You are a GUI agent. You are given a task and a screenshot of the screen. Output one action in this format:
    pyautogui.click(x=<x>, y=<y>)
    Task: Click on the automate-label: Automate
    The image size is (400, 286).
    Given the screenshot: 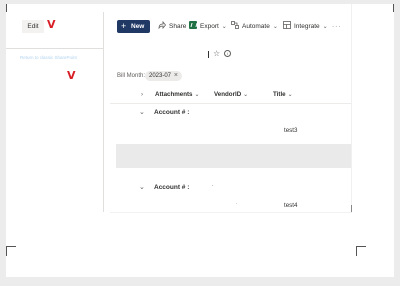 What is the action you would take?
    pyautogui.click(x=256, y=26)
    